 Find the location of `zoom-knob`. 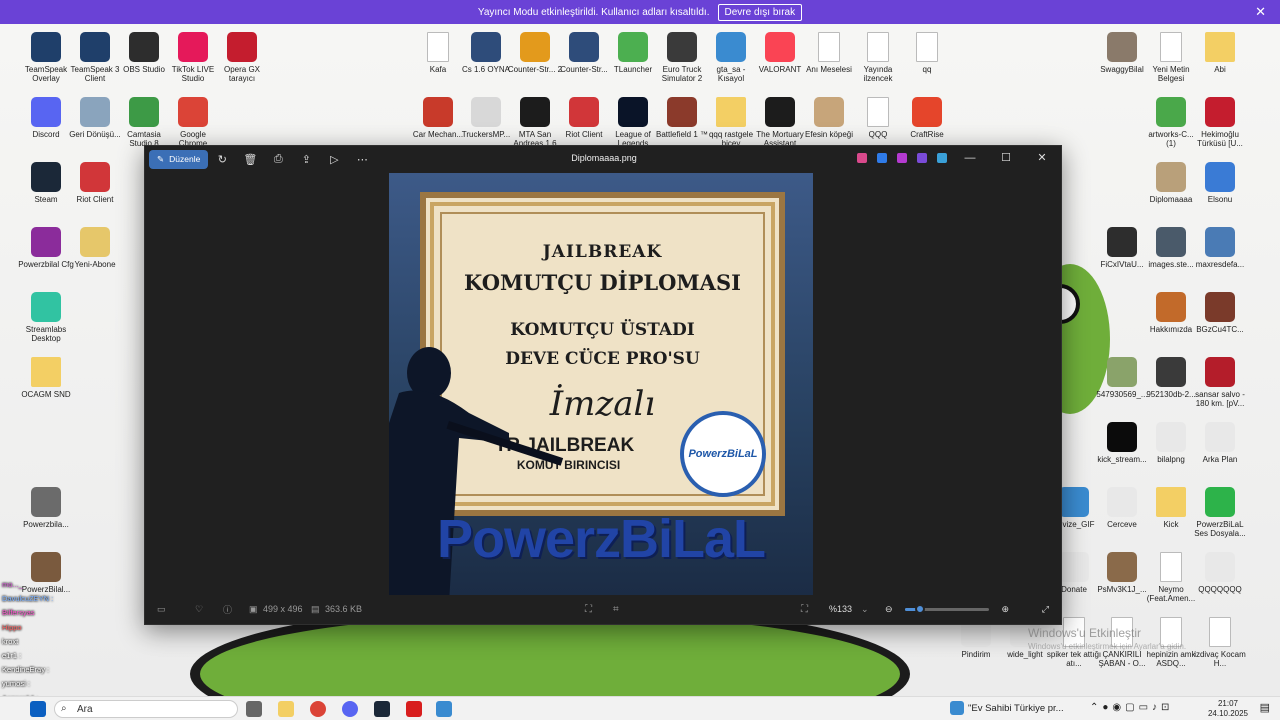

zoom-knob is located at coordinates (920, 609).